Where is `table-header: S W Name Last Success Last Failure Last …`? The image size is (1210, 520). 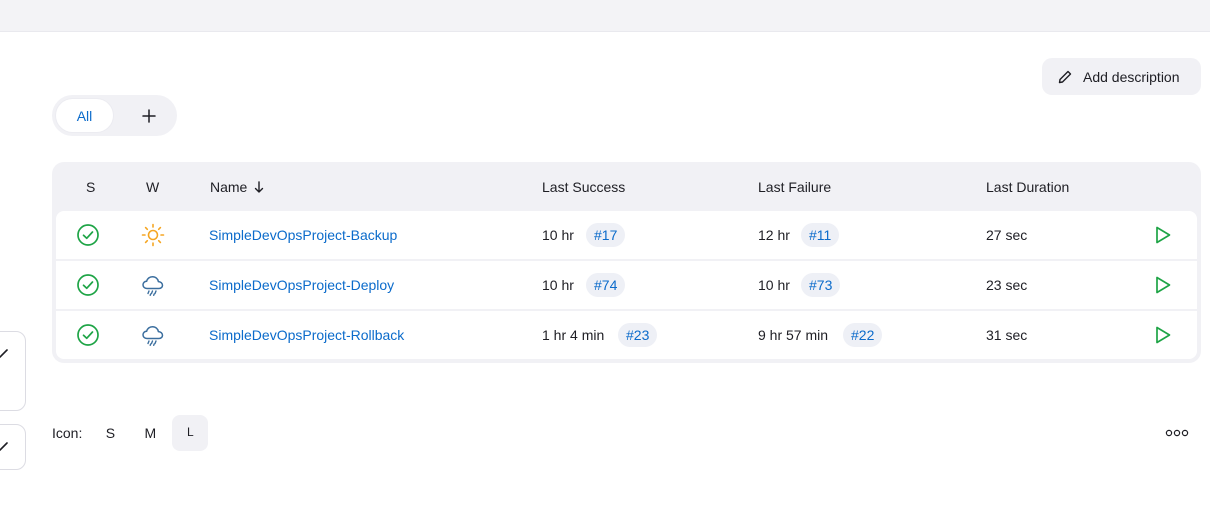 table-header: S W Name Last Success Last Failure Last … is located at coordinates (626, 186).